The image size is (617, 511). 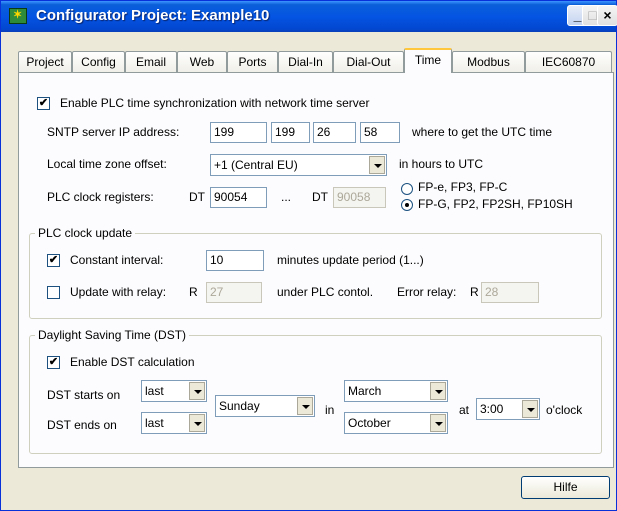 What do you see at coordinates (474, 292) in the screenshot?
I see `error-relay-r-prefix: R` at bounding box center [474, 292].